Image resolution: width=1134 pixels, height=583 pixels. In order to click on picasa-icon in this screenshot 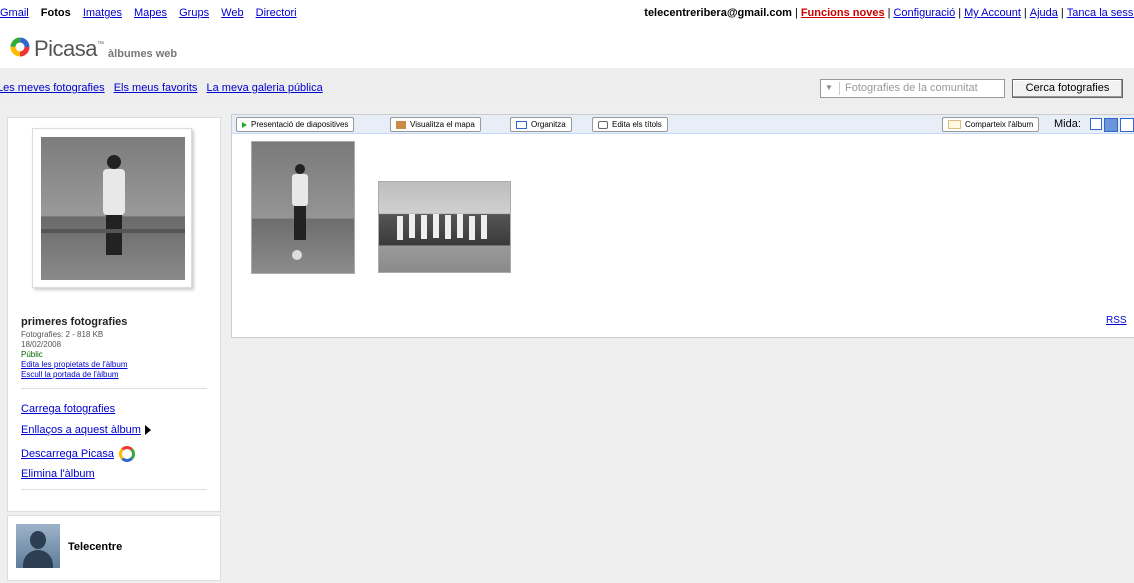, I will do `click(126, 454)`.